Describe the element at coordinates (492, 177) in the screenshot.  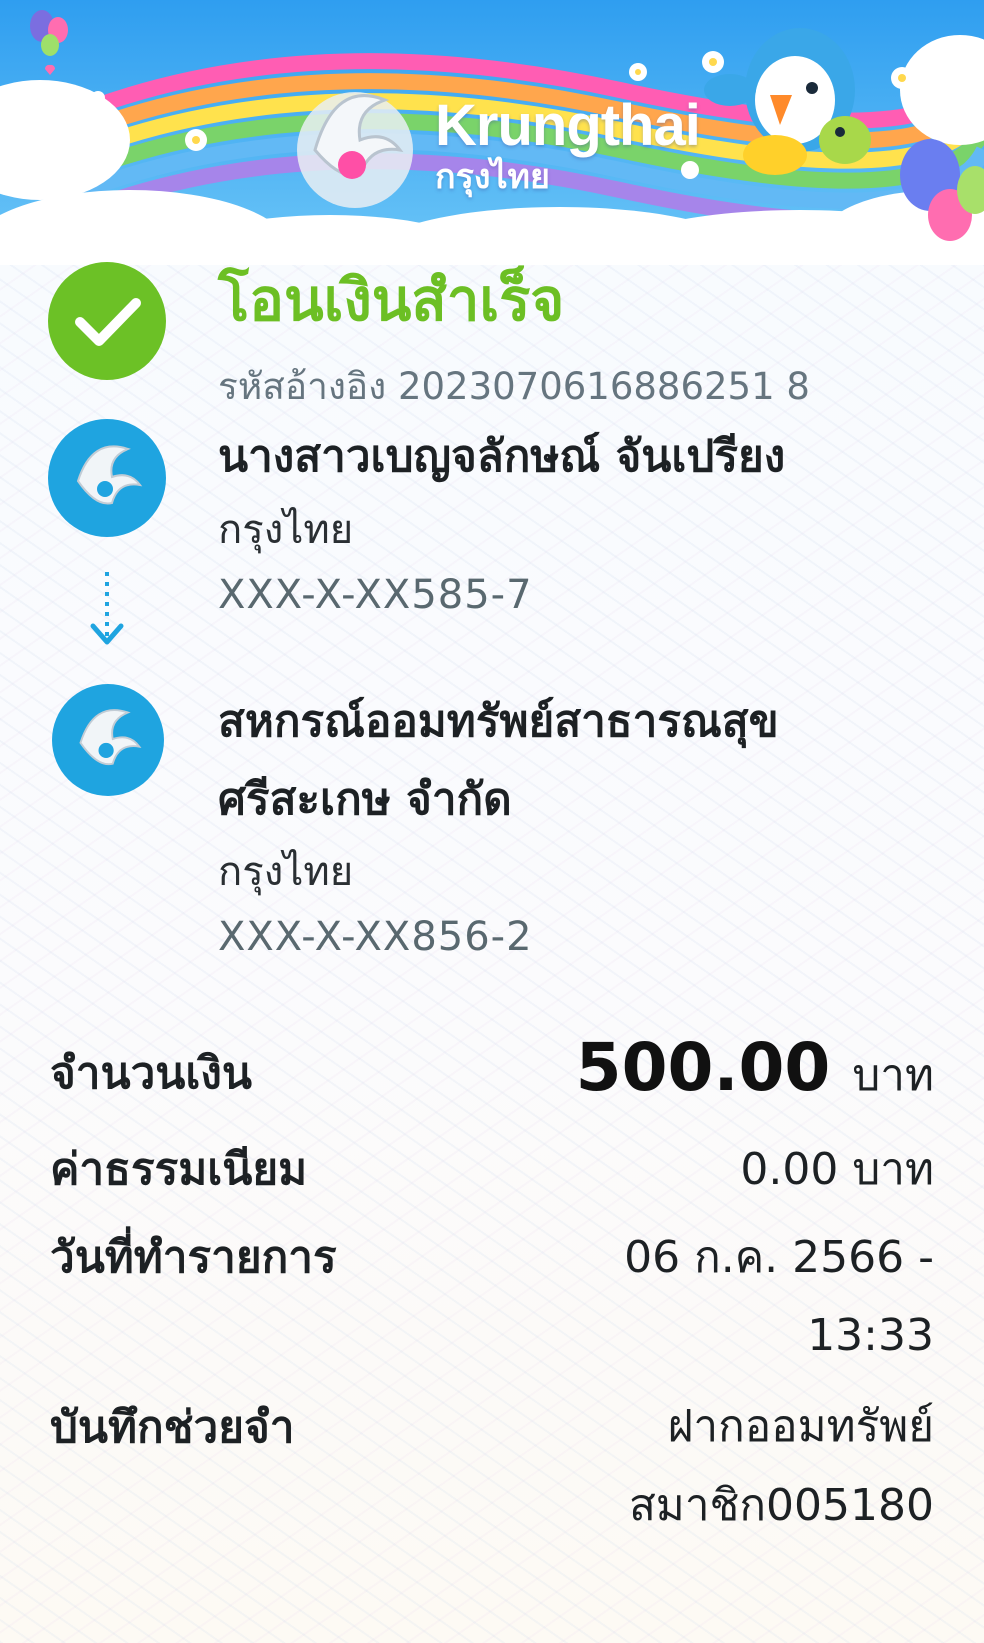
I see `brand-name-th: กรุงไทย` at that location.